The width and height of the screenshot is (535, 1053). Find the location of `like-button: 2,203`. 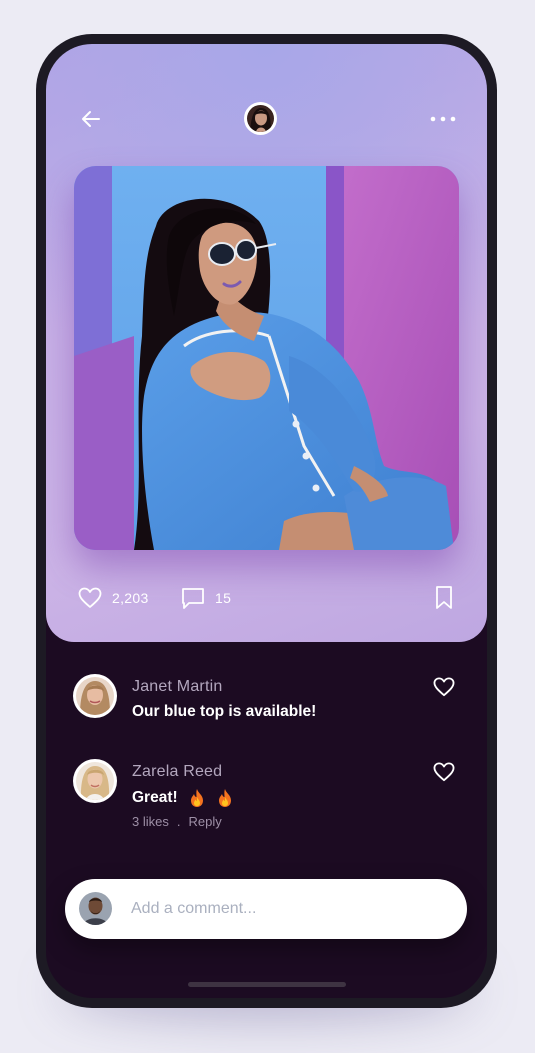

like-button: 2,203 is located at coordinates (113, 598).